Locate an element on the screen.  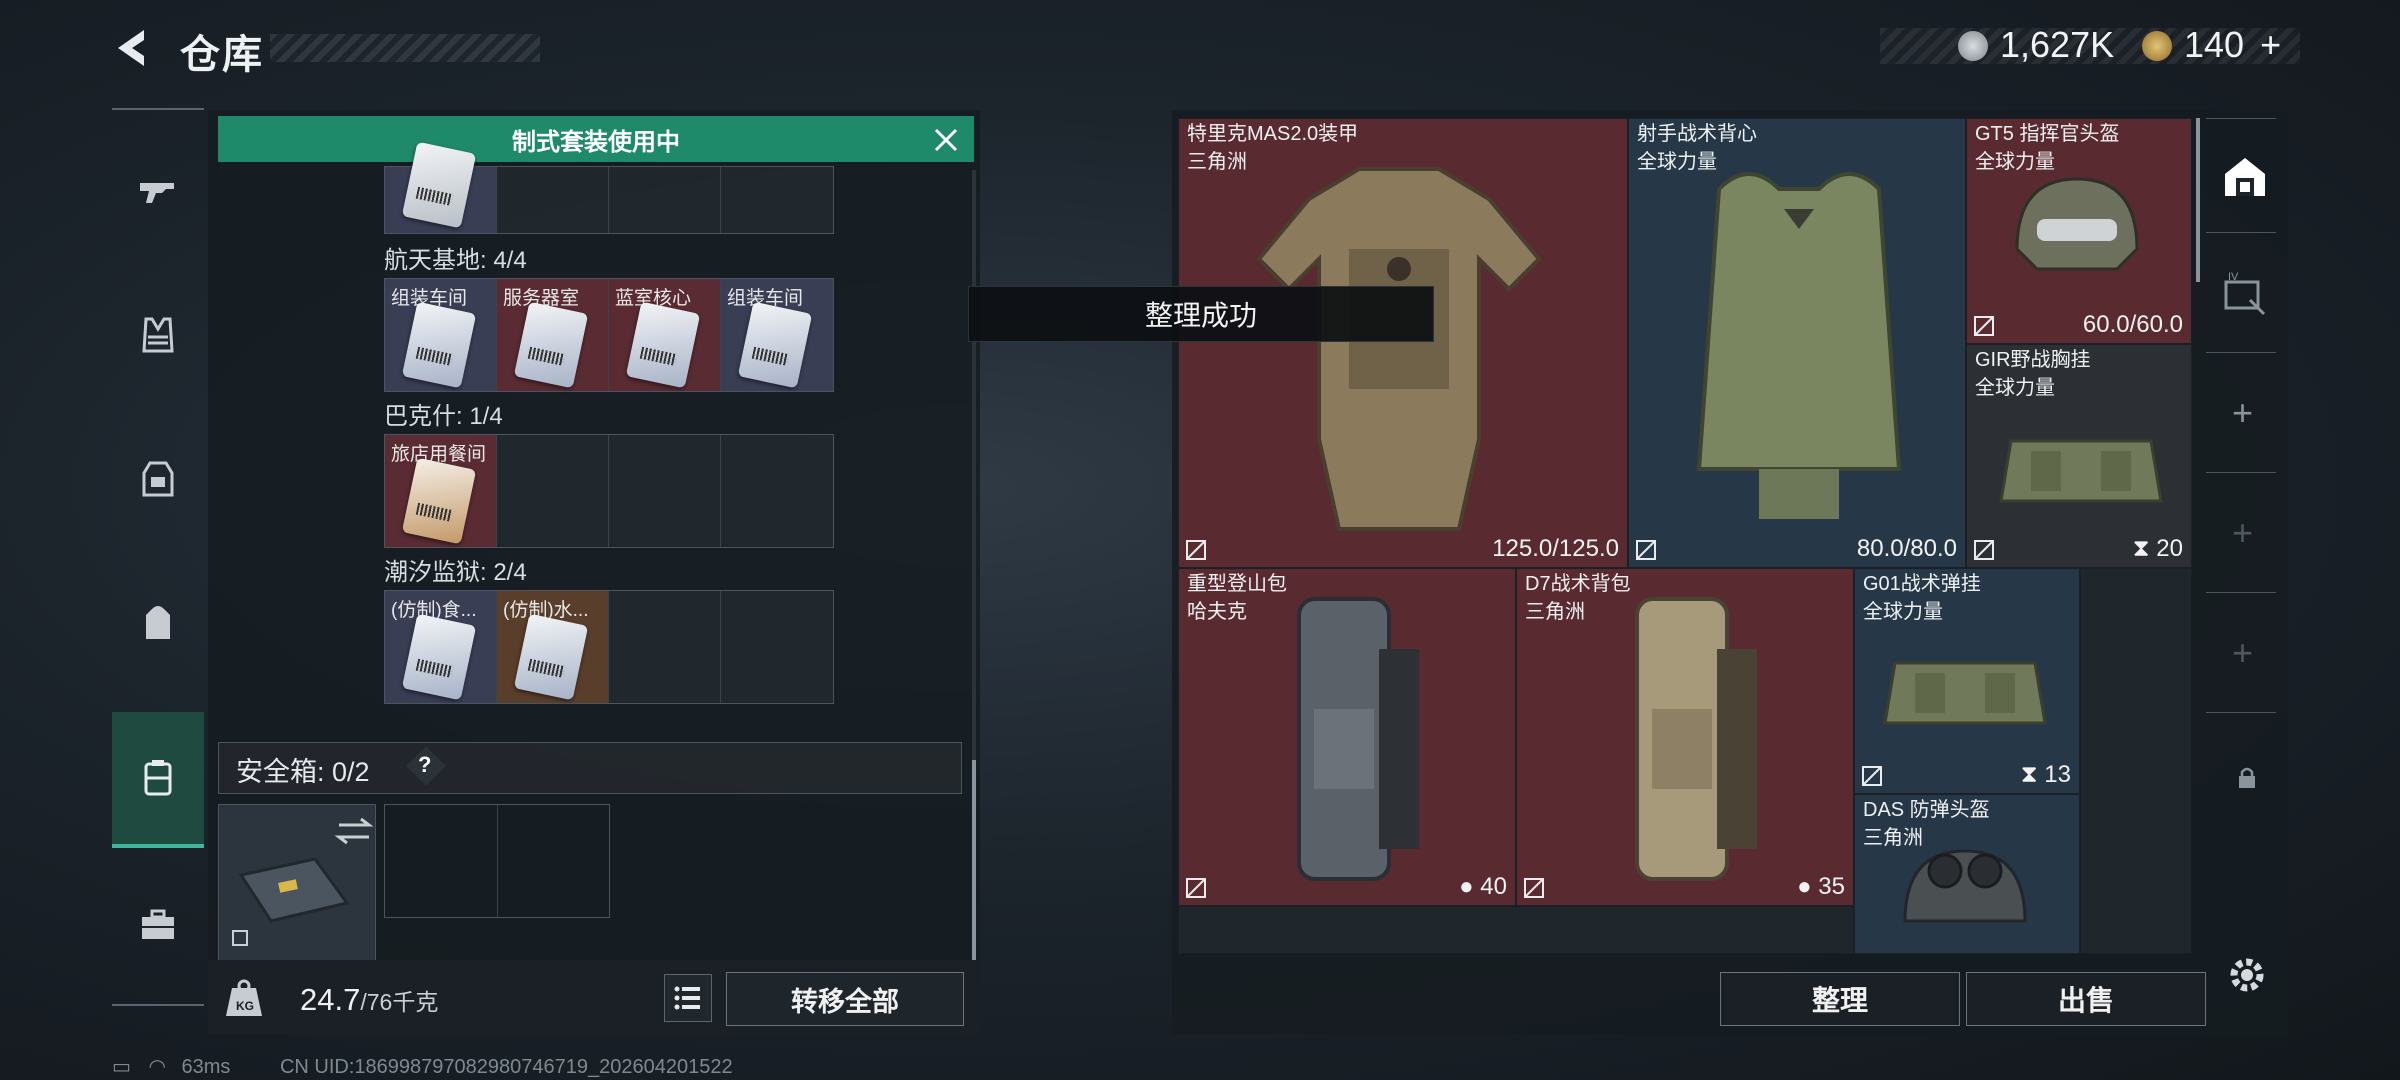
currency-gold-amount: 140 is located at coordinates (2214, 44).